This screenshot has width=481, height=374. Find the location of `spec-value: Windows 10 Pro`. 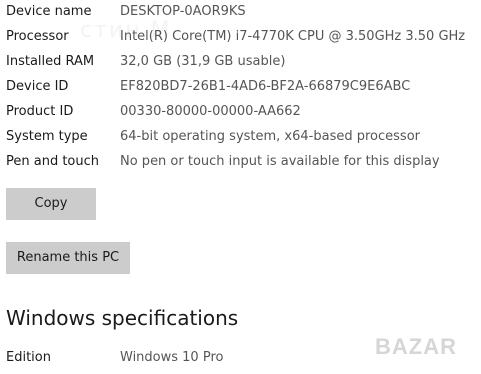

spec-value: Windows 10 Pro is located at coordinates (172, 357).